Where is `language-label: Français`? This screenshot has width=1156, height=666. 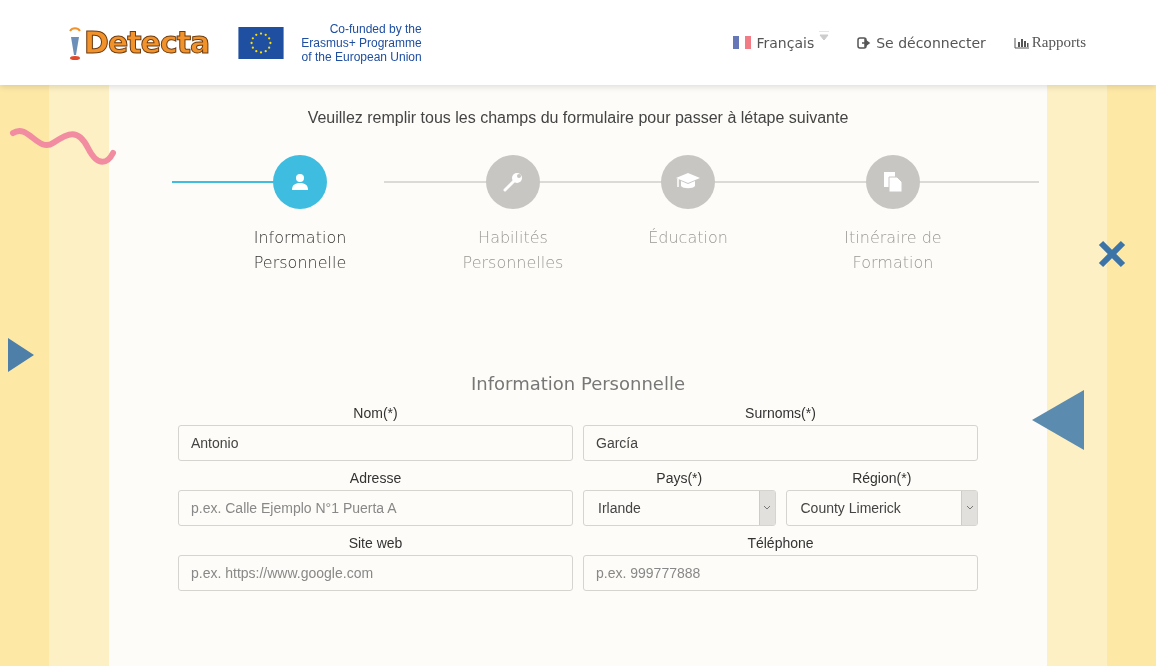 language-label: Français is located at coordinates (785, 42).